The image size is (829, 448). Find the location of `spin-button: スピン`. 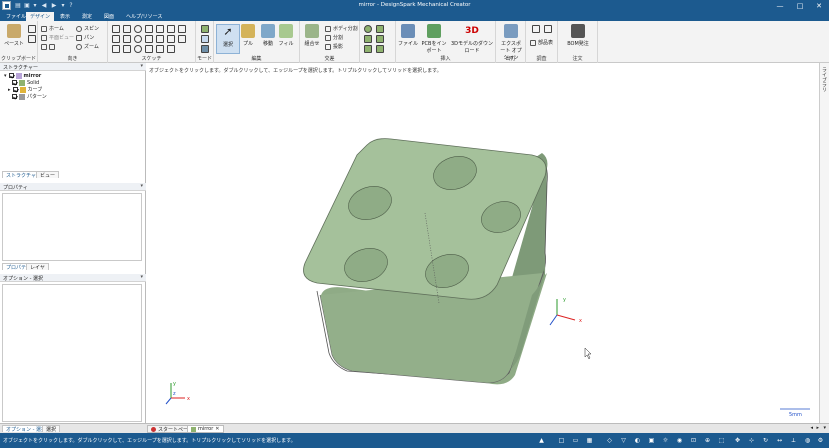

spin-button: スピン is located at coordinates (87, 28).